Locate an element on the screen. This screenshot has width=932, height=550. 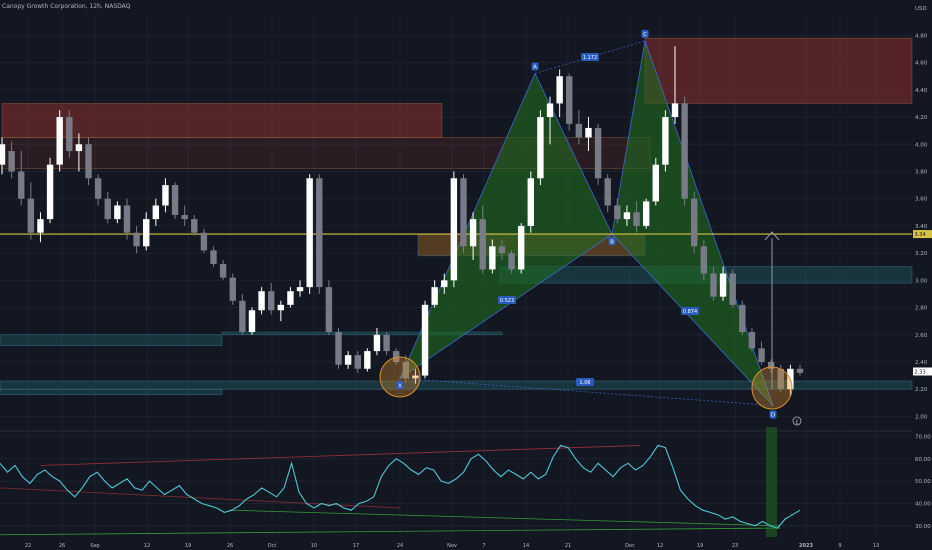
zone-resistance is located at coordinates (778, 70).